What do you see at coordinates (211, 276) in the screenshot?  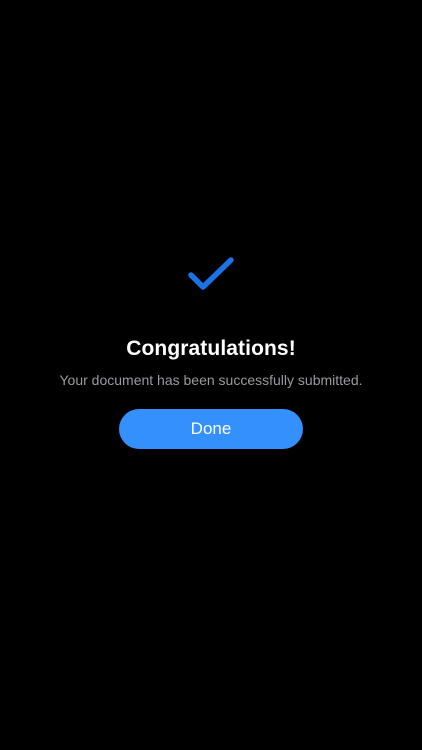 I see `checkmark-icon` at bounding box center [211, 276].